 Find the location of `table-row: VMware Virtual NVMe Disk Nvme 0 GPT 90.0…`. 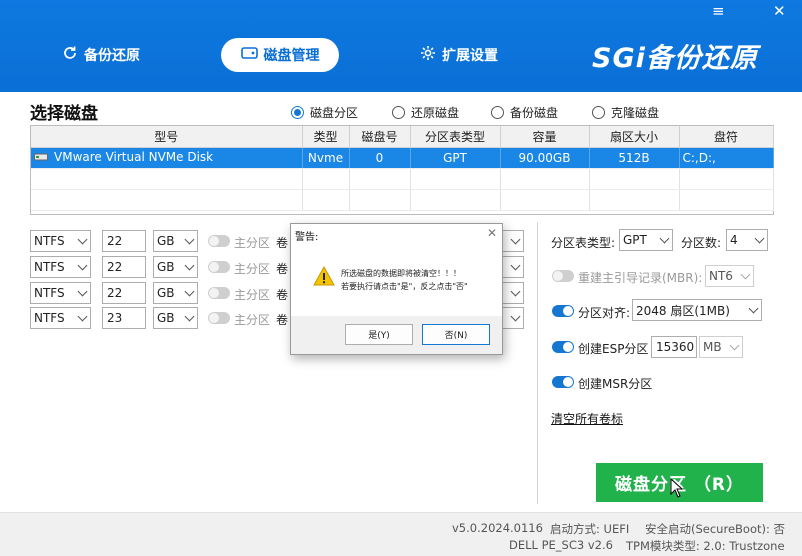

table-row: VMware Virtual NVMe Disk Nvme 0 GPT 90.0… is located at coordinates (402, 158).